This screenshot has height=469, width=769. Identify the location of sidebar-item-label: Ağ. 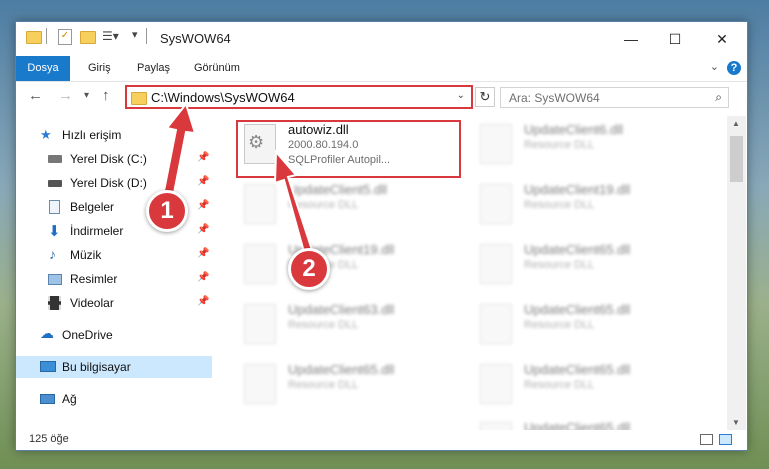
(69, 399).